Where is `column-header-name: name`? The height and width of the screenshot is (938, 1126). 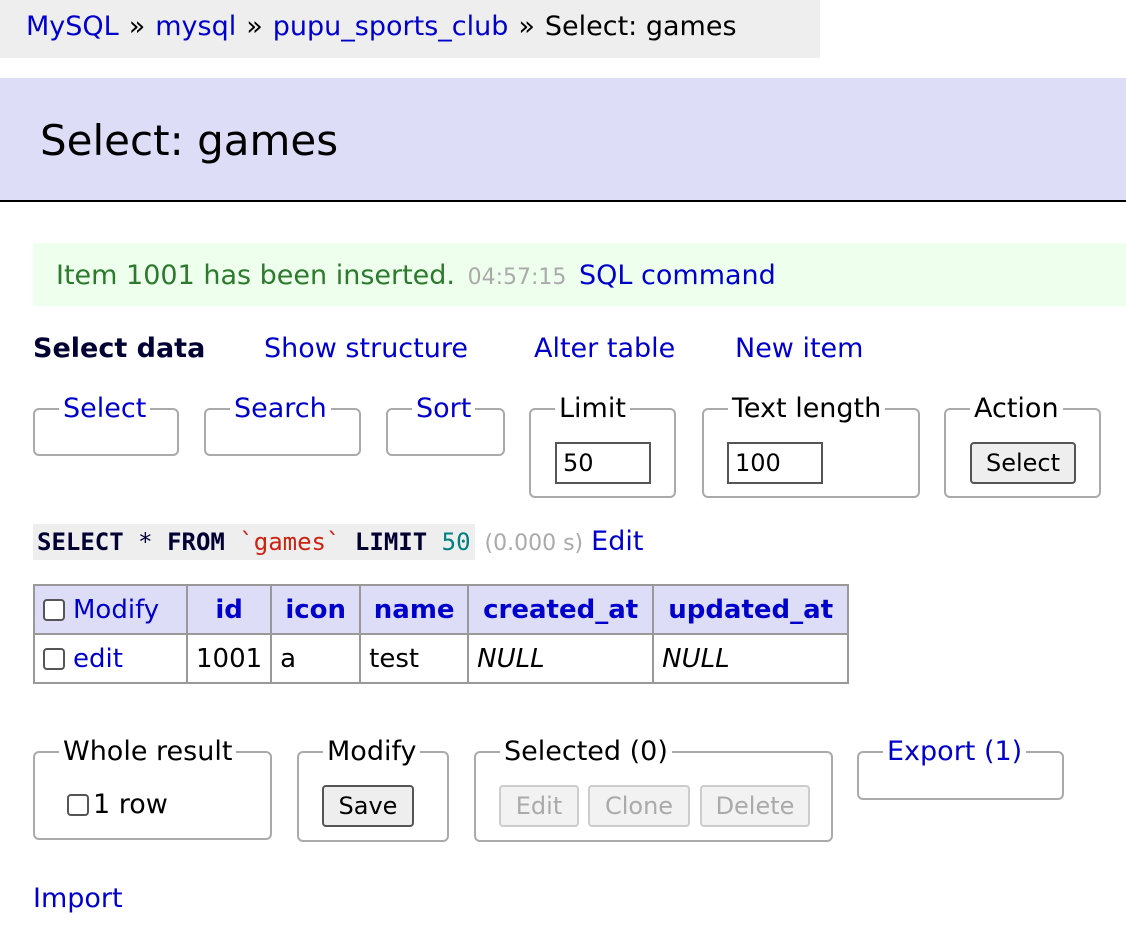 column-header-name: name is located at coordinates (414, 609).